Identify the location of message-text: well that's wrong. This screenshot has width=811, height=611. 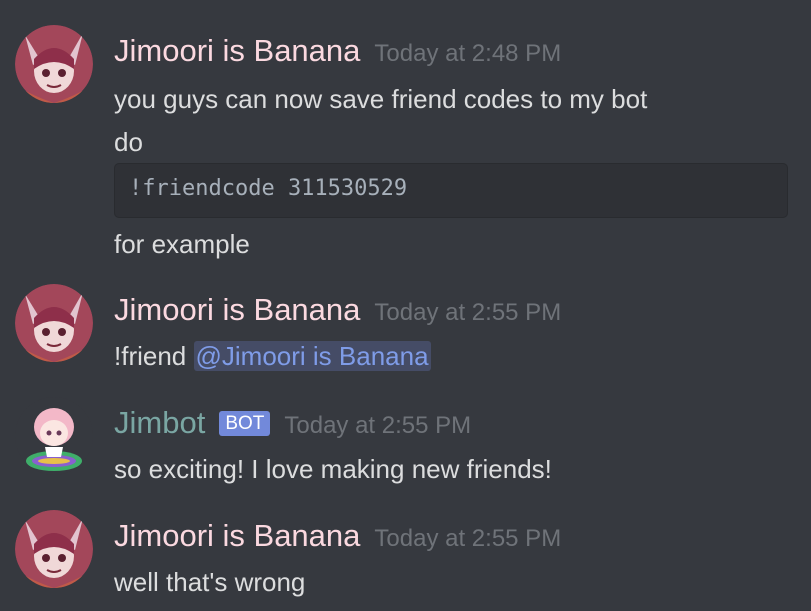
(210, 582).